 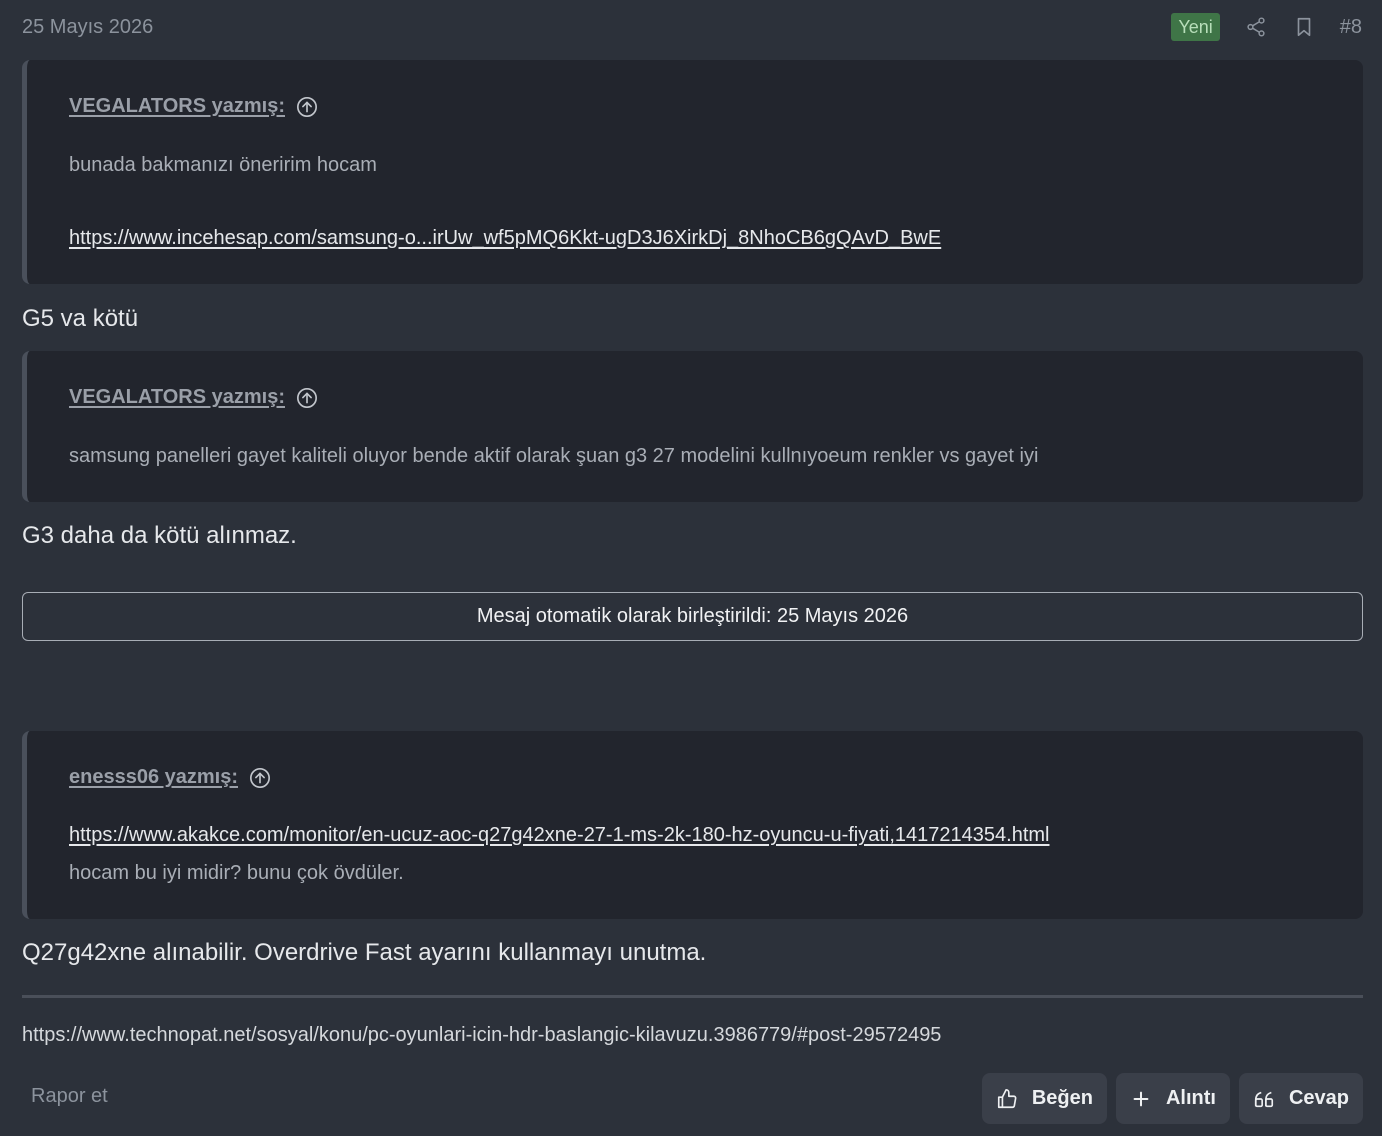 I want to click on reply-button-label: Cevap, so click(x=1318, y=1098).